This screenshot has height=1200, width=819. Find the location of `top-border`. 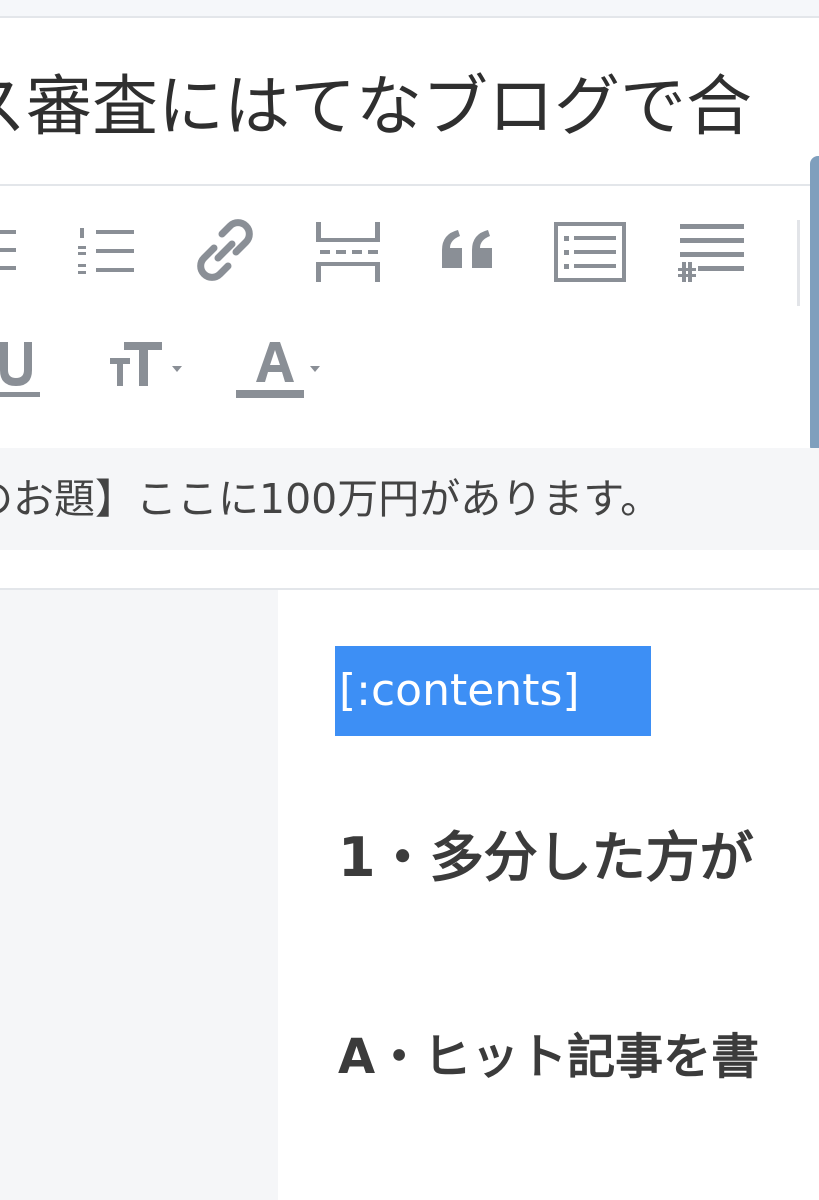

top-border is located at coordinates (409, 9).